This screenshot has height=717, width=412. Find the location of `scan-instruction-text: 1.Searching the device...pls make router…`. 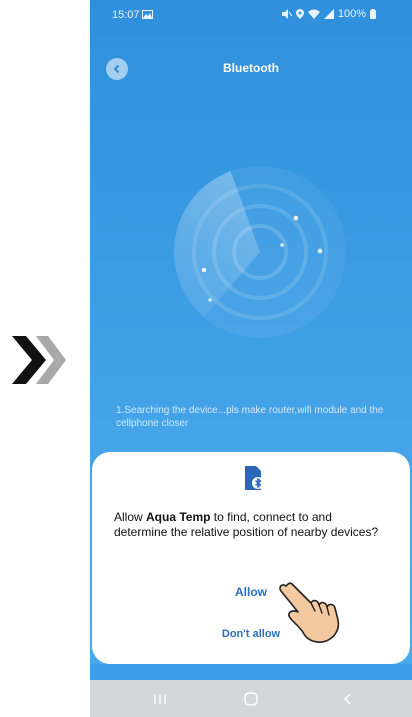

scan-instruction-text: 1.Searching the device...pls make router… is located at coordinates (250, 417).